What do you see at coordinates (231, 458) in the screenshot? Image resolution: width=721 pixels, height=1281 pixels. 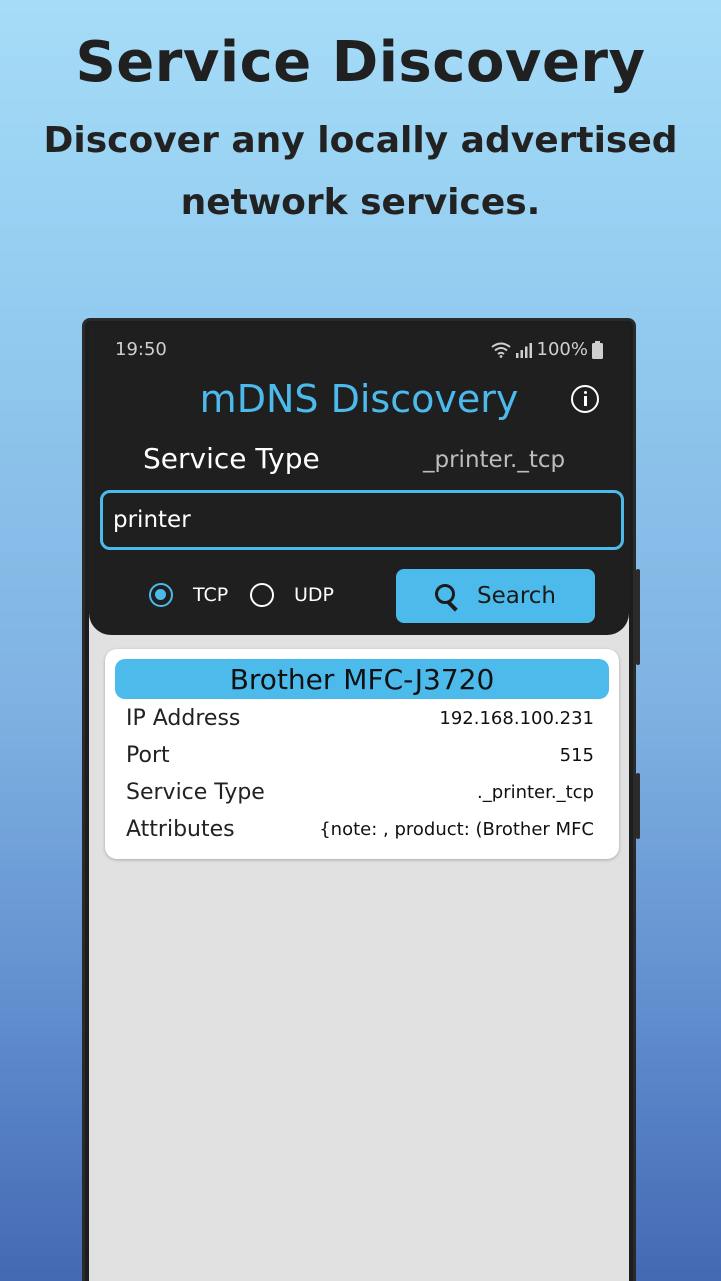 I see `service-type-label: Service Type` at bounding box center [231, 458].